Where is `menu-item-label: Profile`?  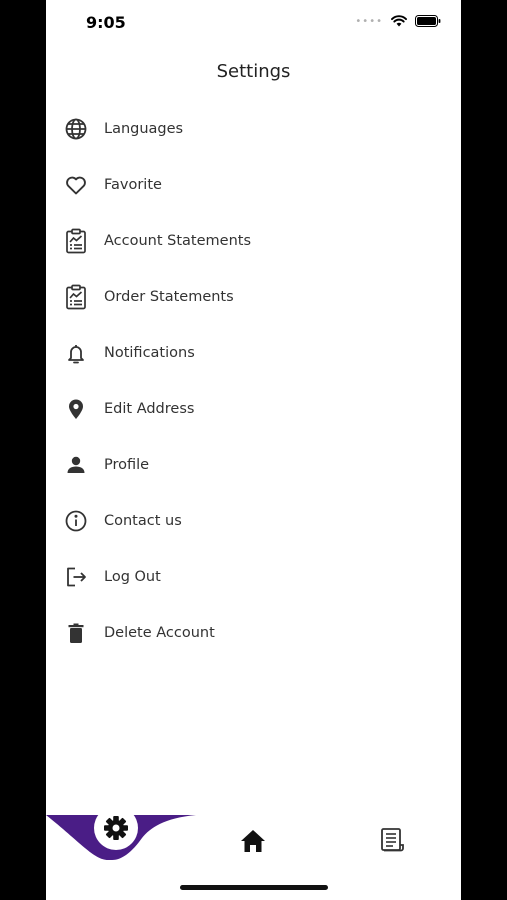
menu-item-label: Profile is located at coordinates (127, 465).